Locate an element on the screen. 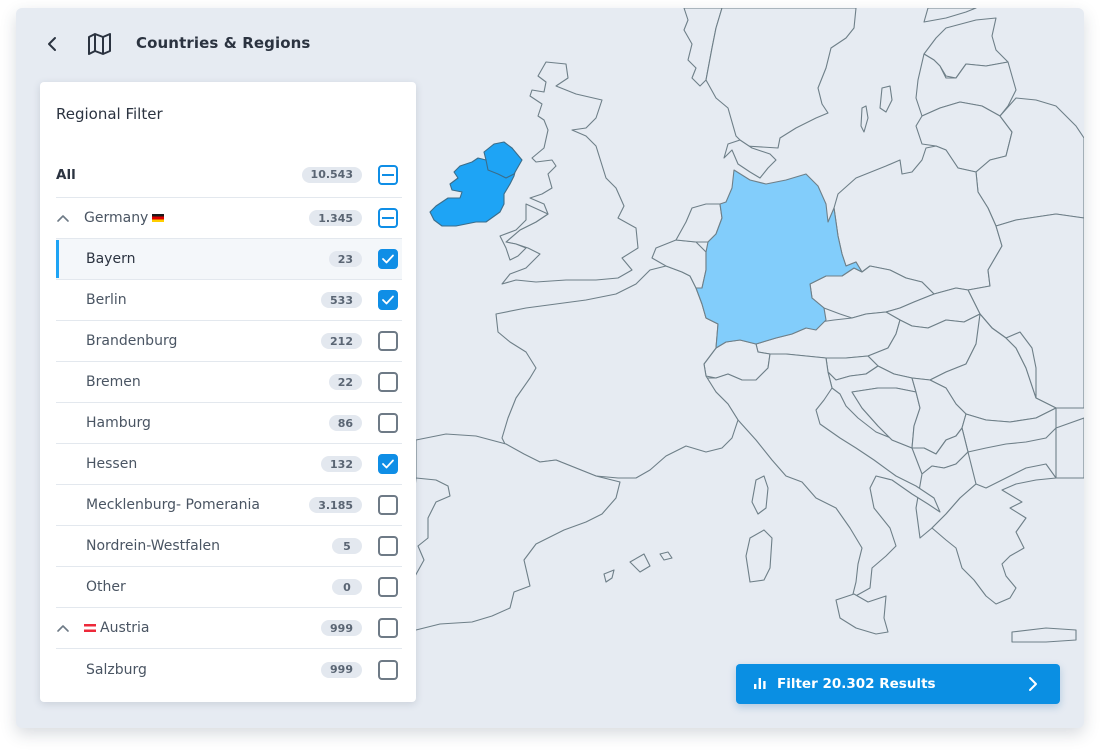 This screenshot has width=1100, height=752. filter-row-bayern: Bayern 23 is located at coordinates (229, 259).